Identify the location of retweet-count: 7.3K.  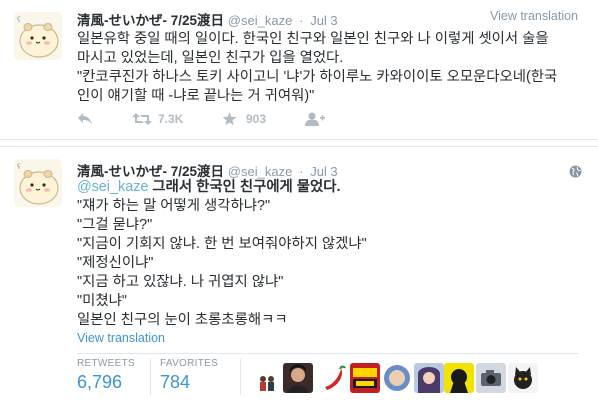
(171, 119).